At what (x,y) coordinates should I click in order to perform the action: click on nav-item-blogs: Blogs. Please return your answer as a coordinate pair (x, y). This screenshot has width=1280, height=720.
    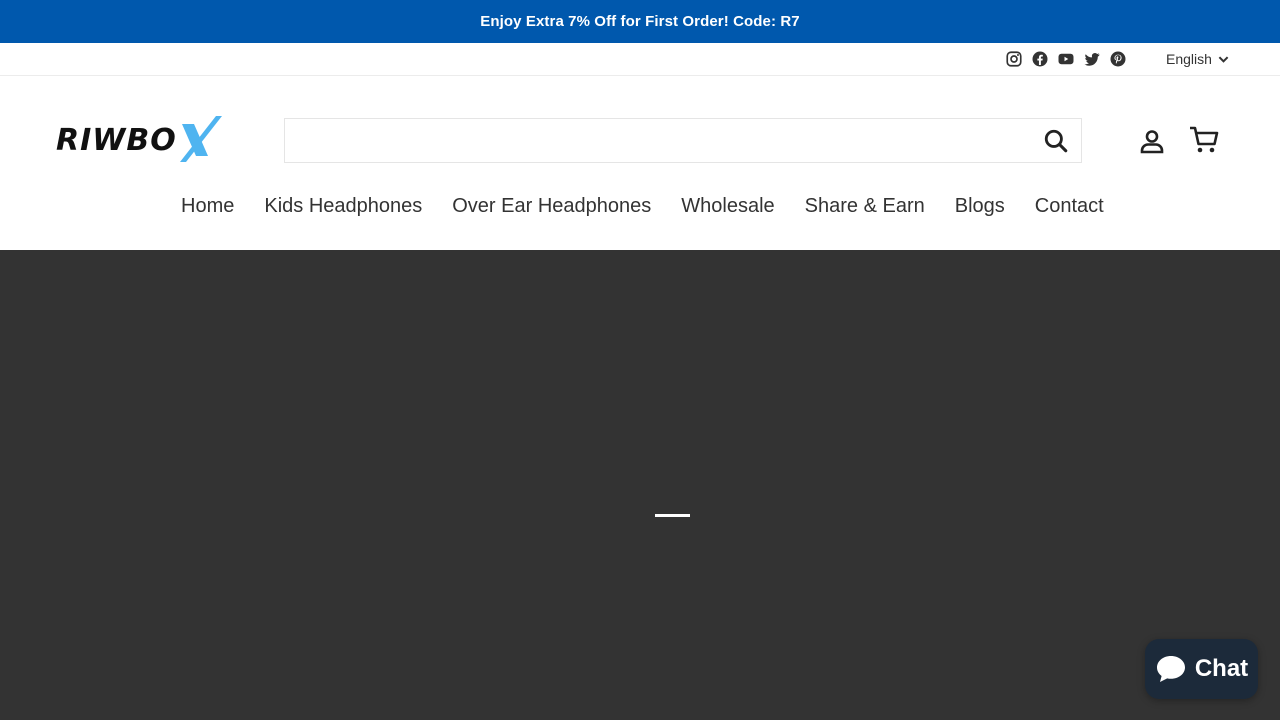
    Looking at the image, I should click on (980, 206).